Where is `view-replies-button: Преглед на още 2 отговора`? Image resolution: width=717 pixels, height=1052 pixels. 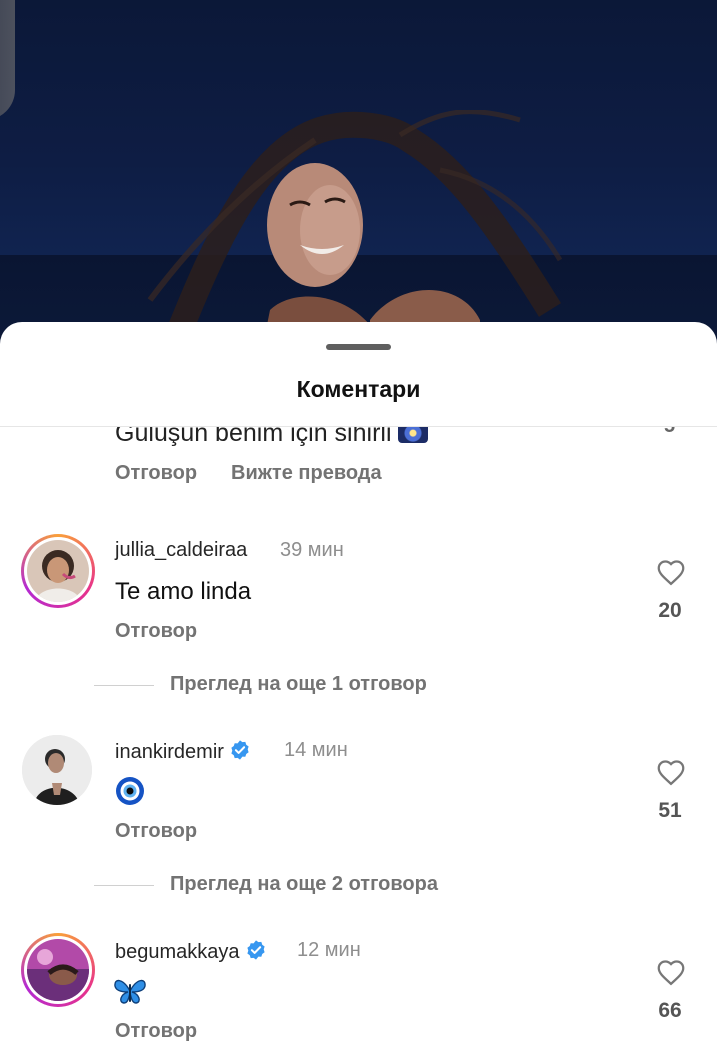 view-replies-button: Преглед на още 2 отговора is located at coordinates (304, 884).